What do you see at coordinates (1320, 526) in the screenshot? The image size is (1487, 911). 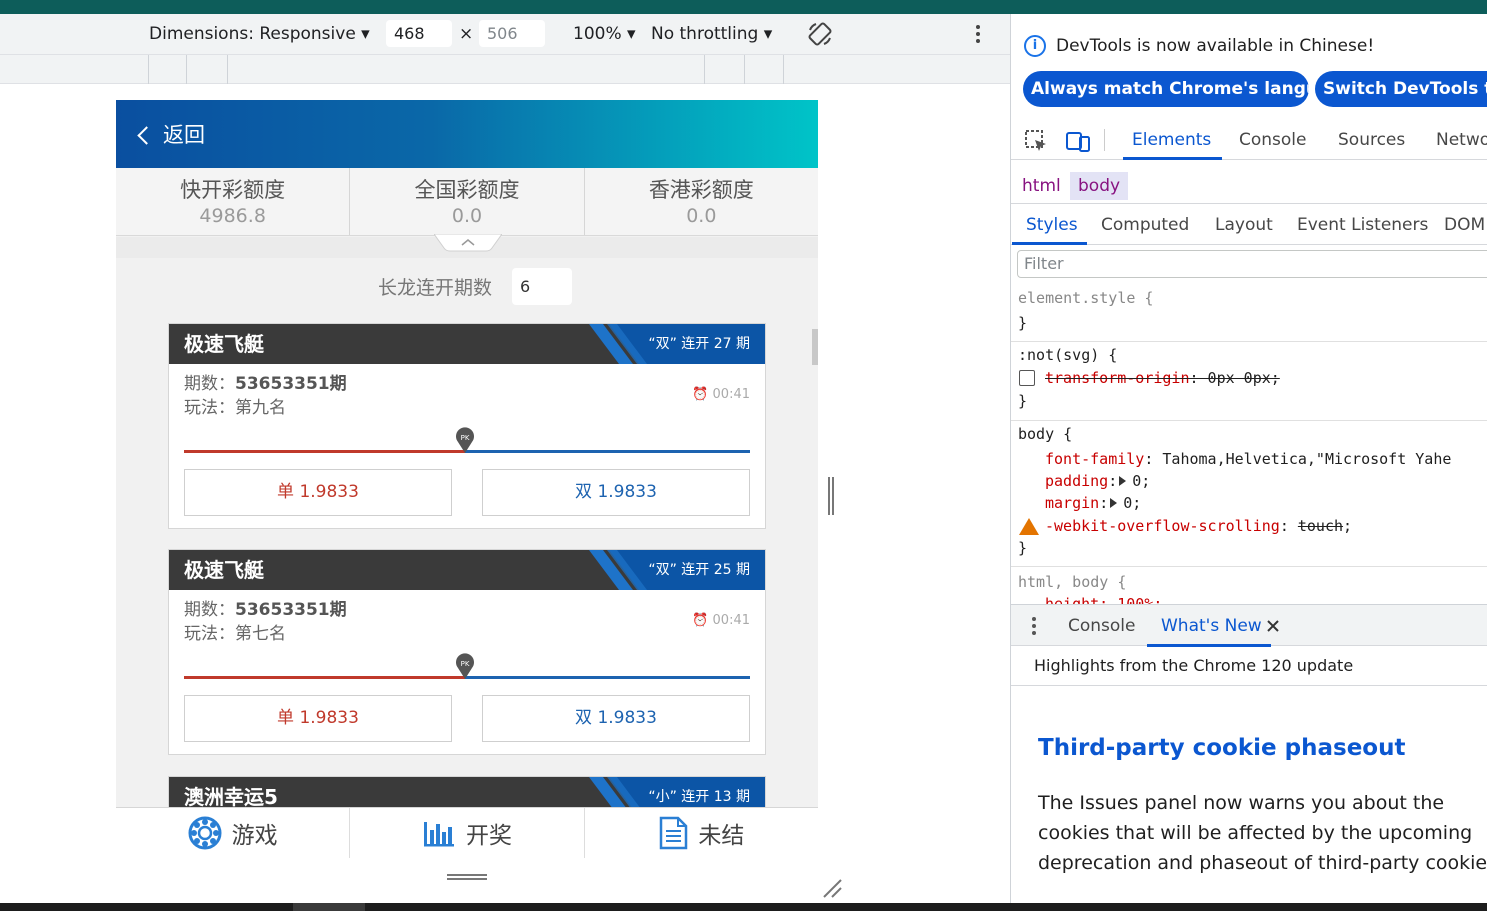 I see `property-value: touch` at bounding box center [1320, 526].